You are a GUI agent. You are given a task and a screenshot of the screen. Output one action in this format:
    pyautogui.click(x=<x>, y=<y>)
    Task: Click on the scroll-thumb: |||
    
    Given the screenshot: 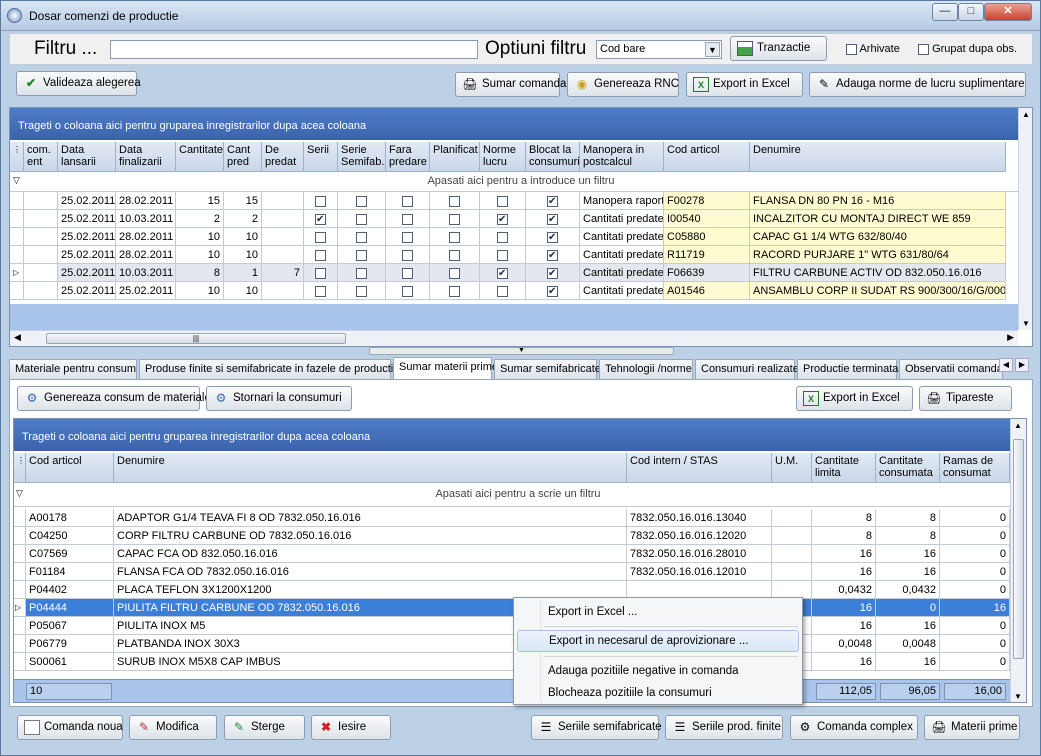 What is the action you would take?
    pyautogui.click(x=196, y=338)
    